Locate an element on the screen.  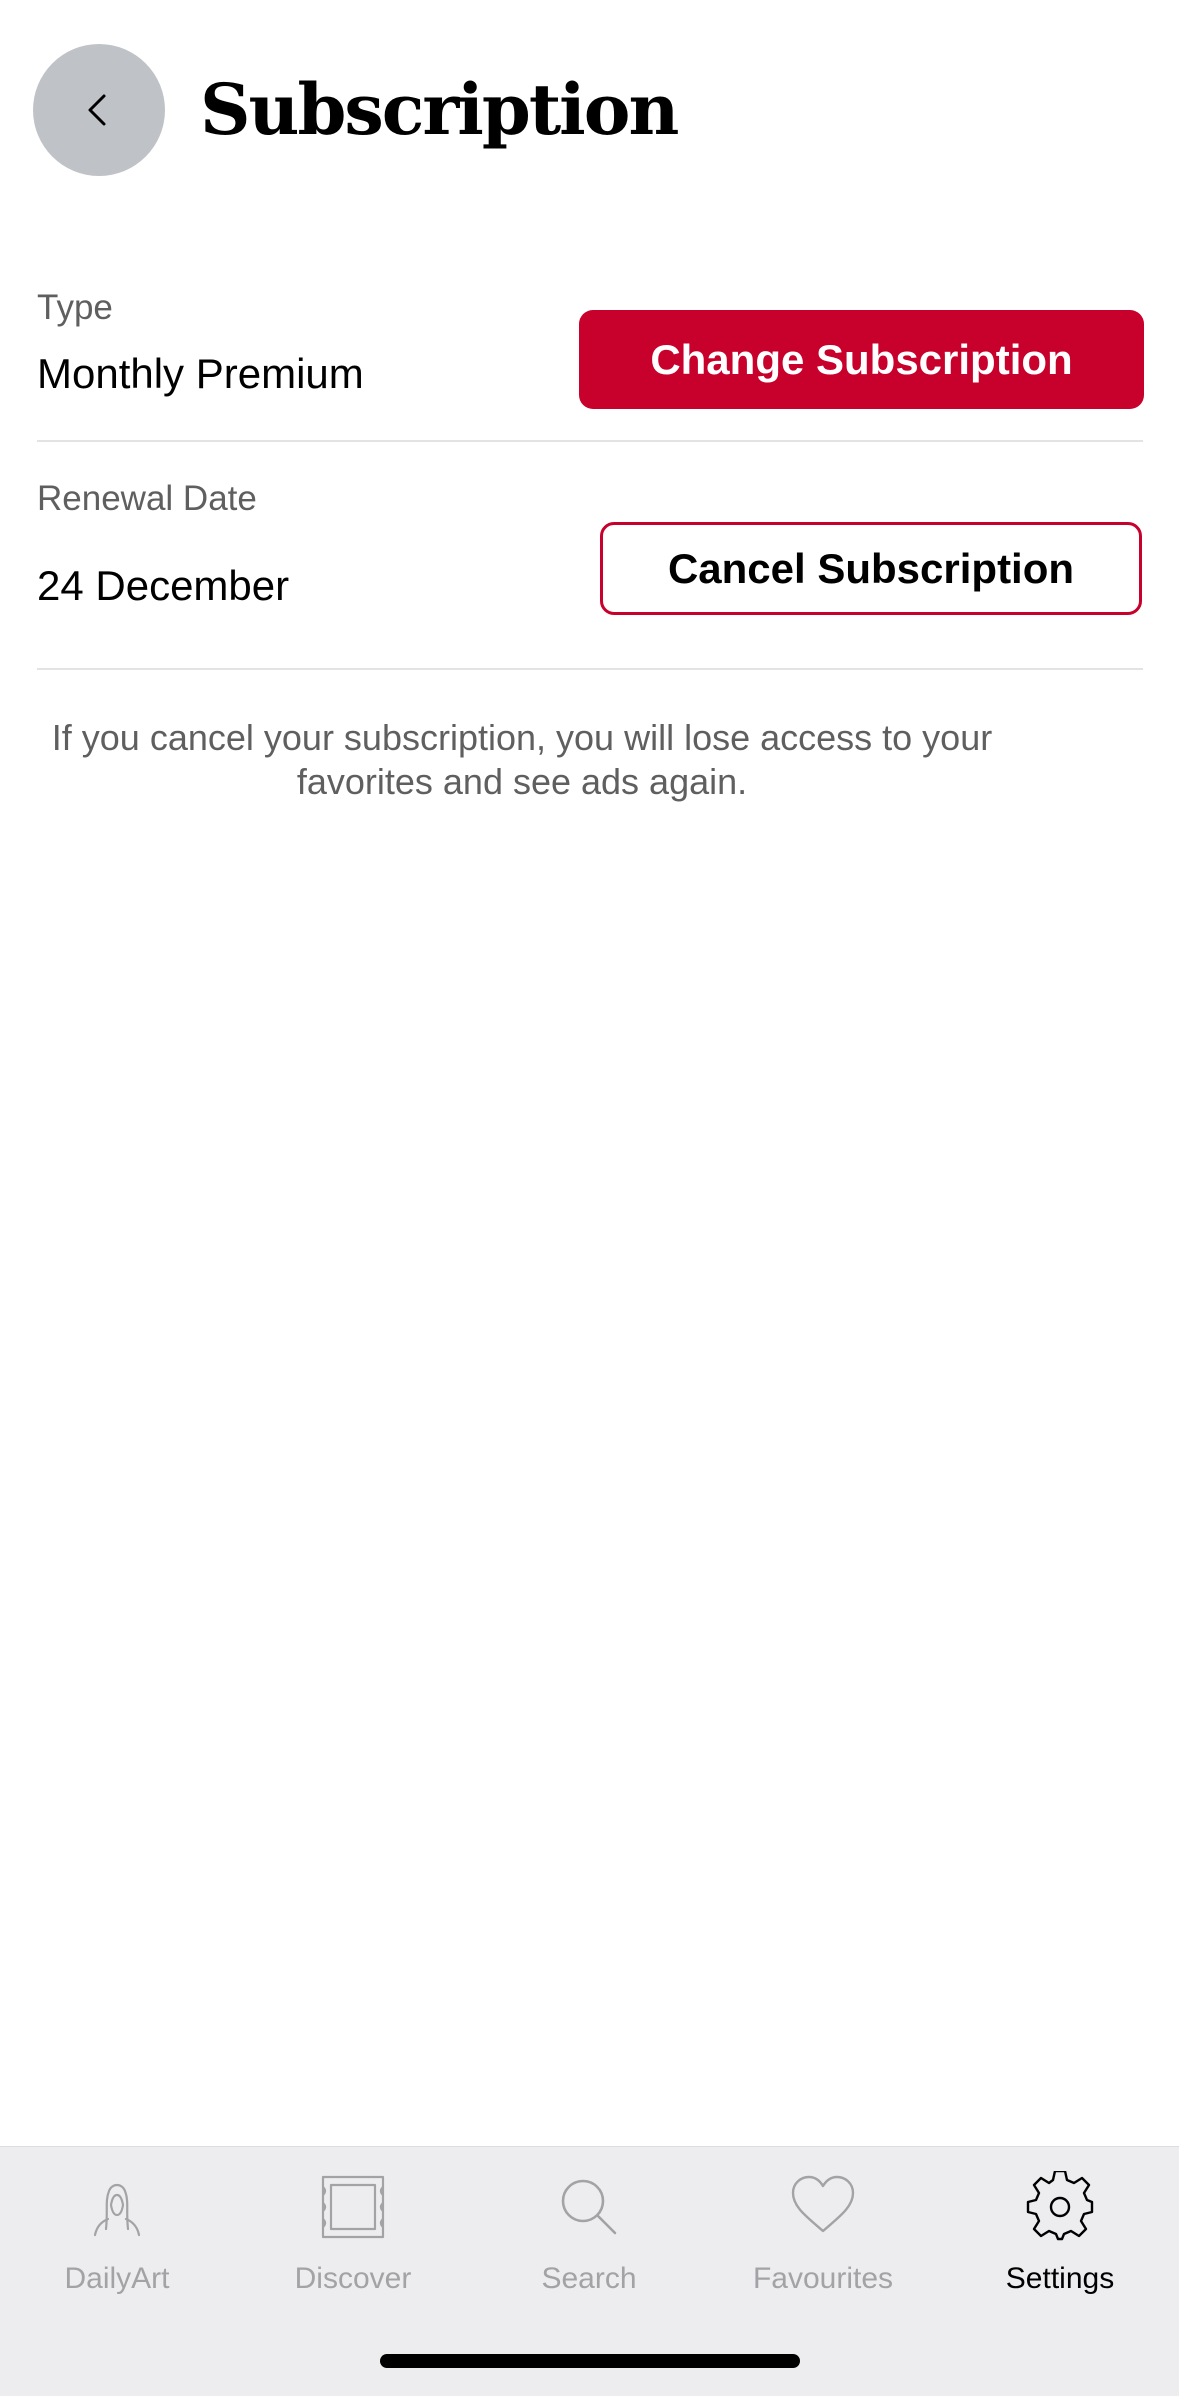
subscription-type-row: Type Monthly Premium Change Subscription is located at coordinates (590, 356).